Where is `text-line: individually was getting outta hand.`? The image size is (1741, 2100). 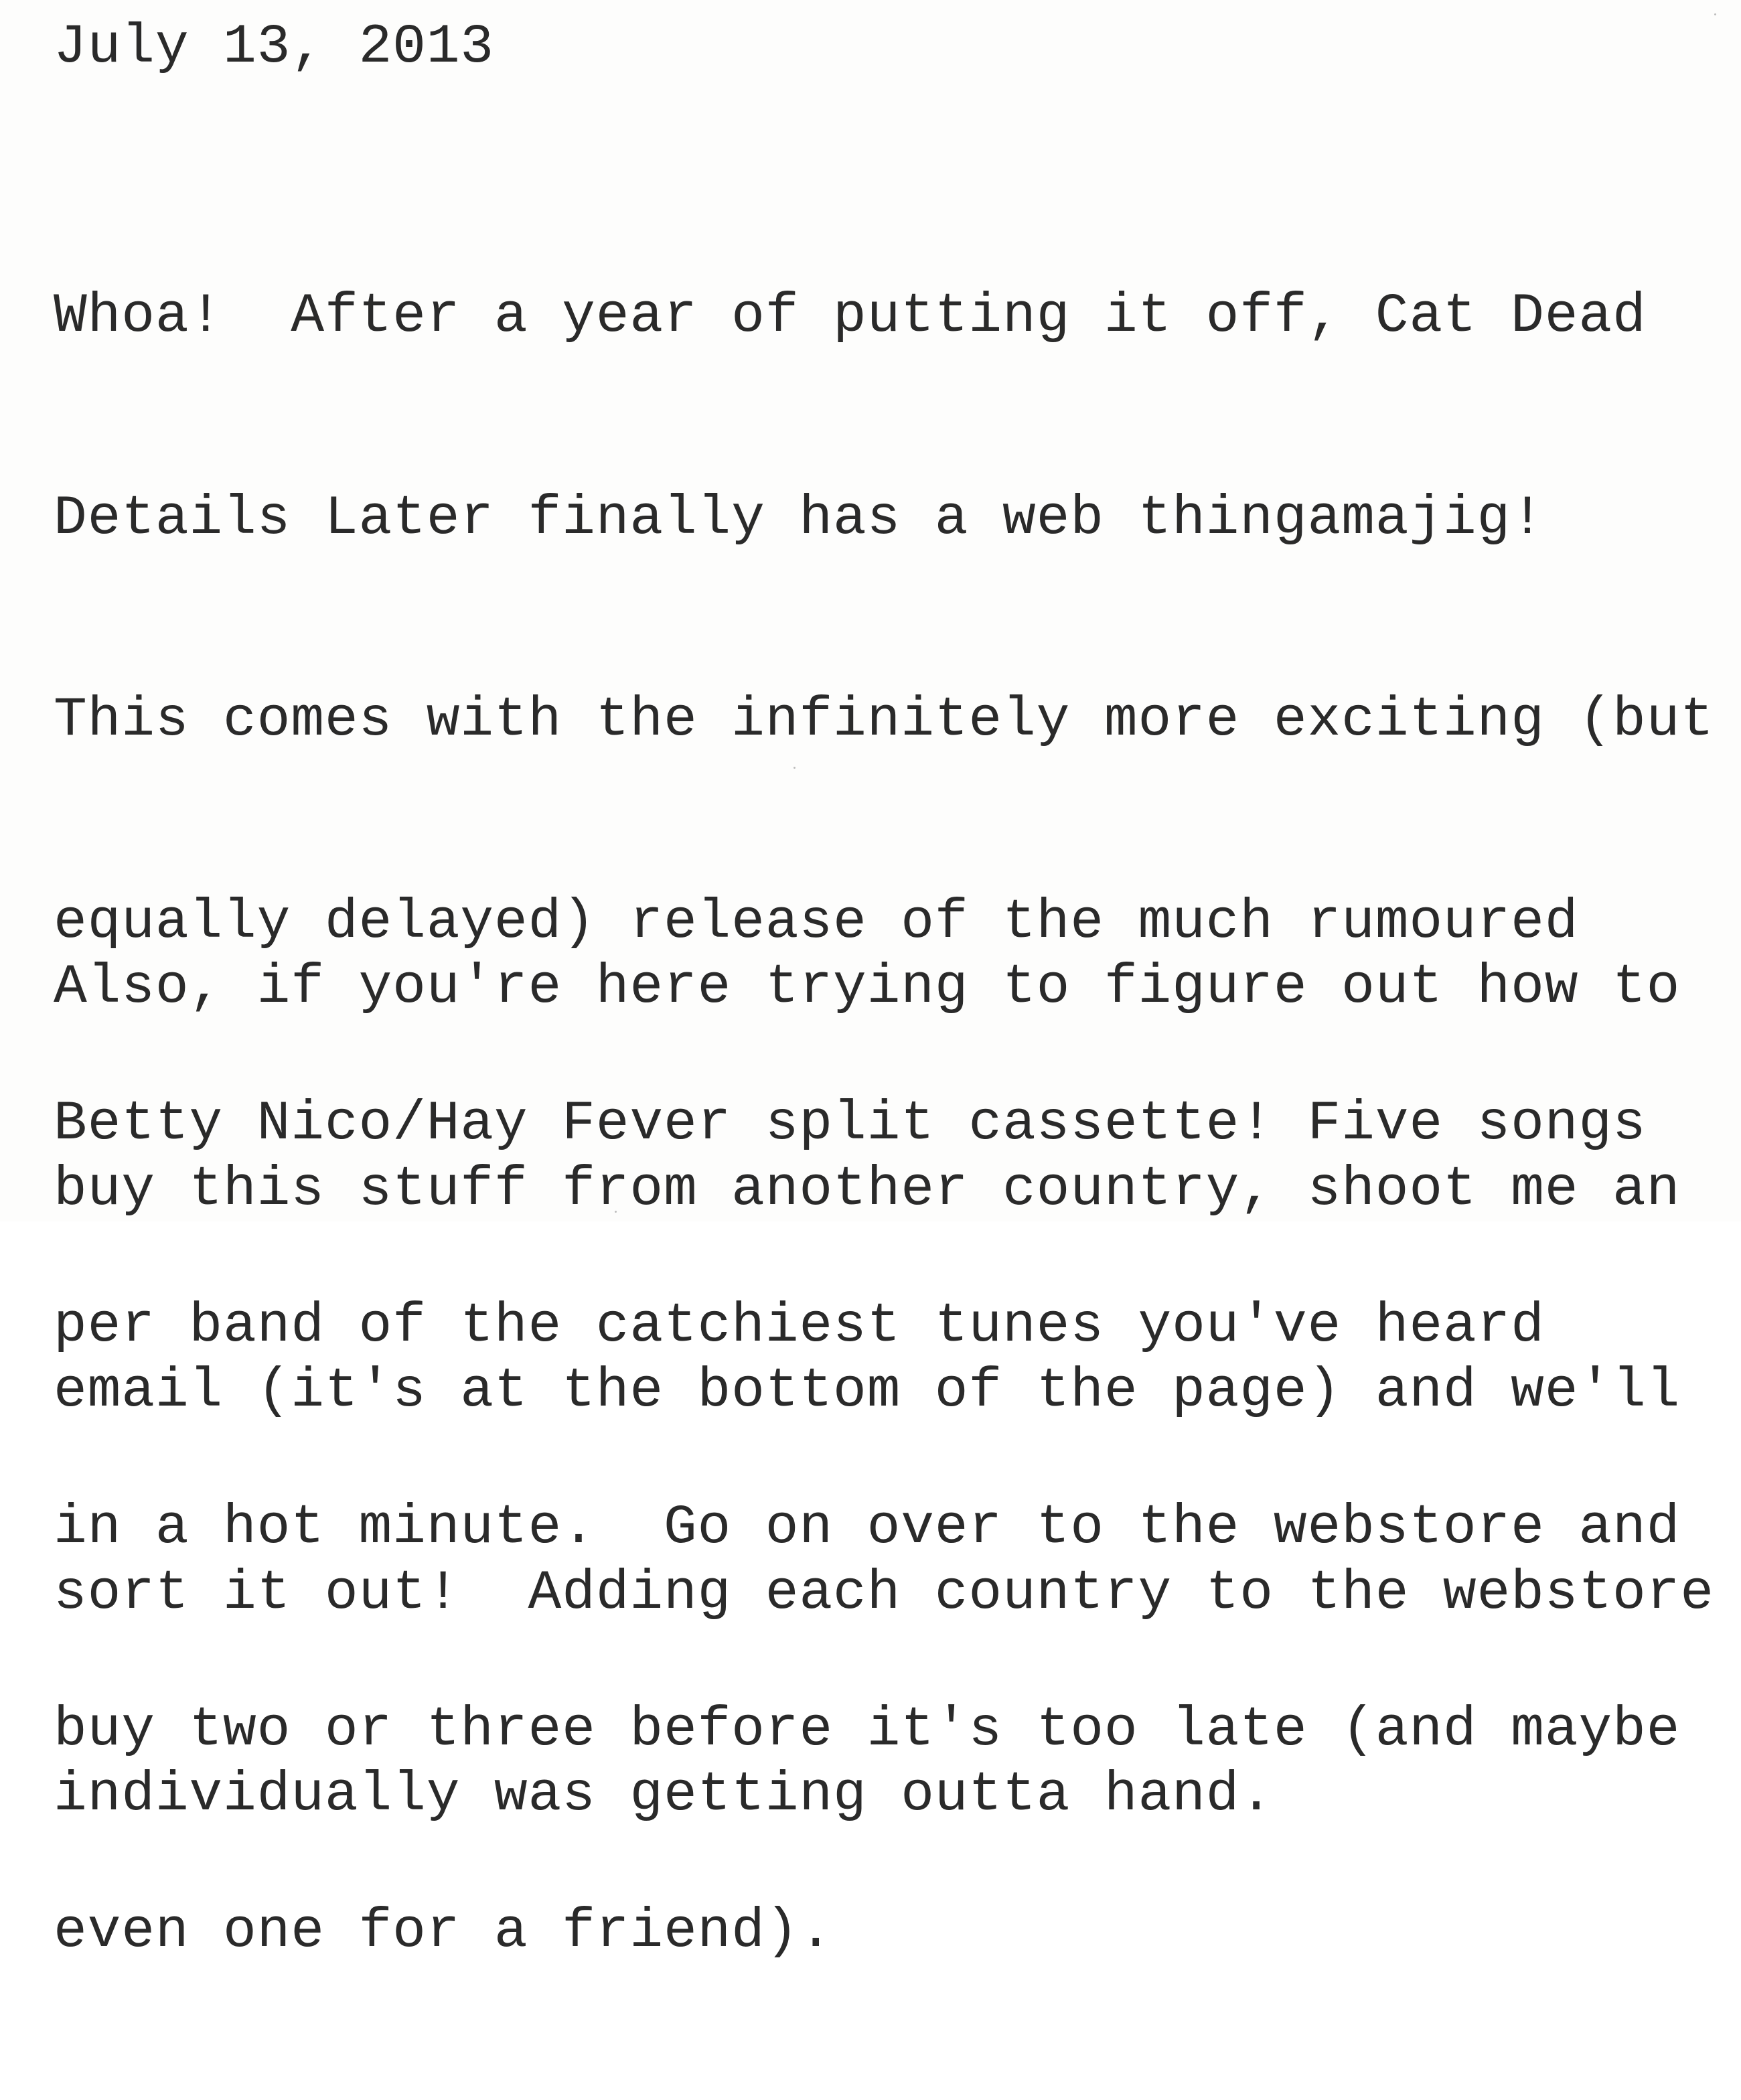 text-line: individually was getting outta hand. is located at coordinates (664, 1794).